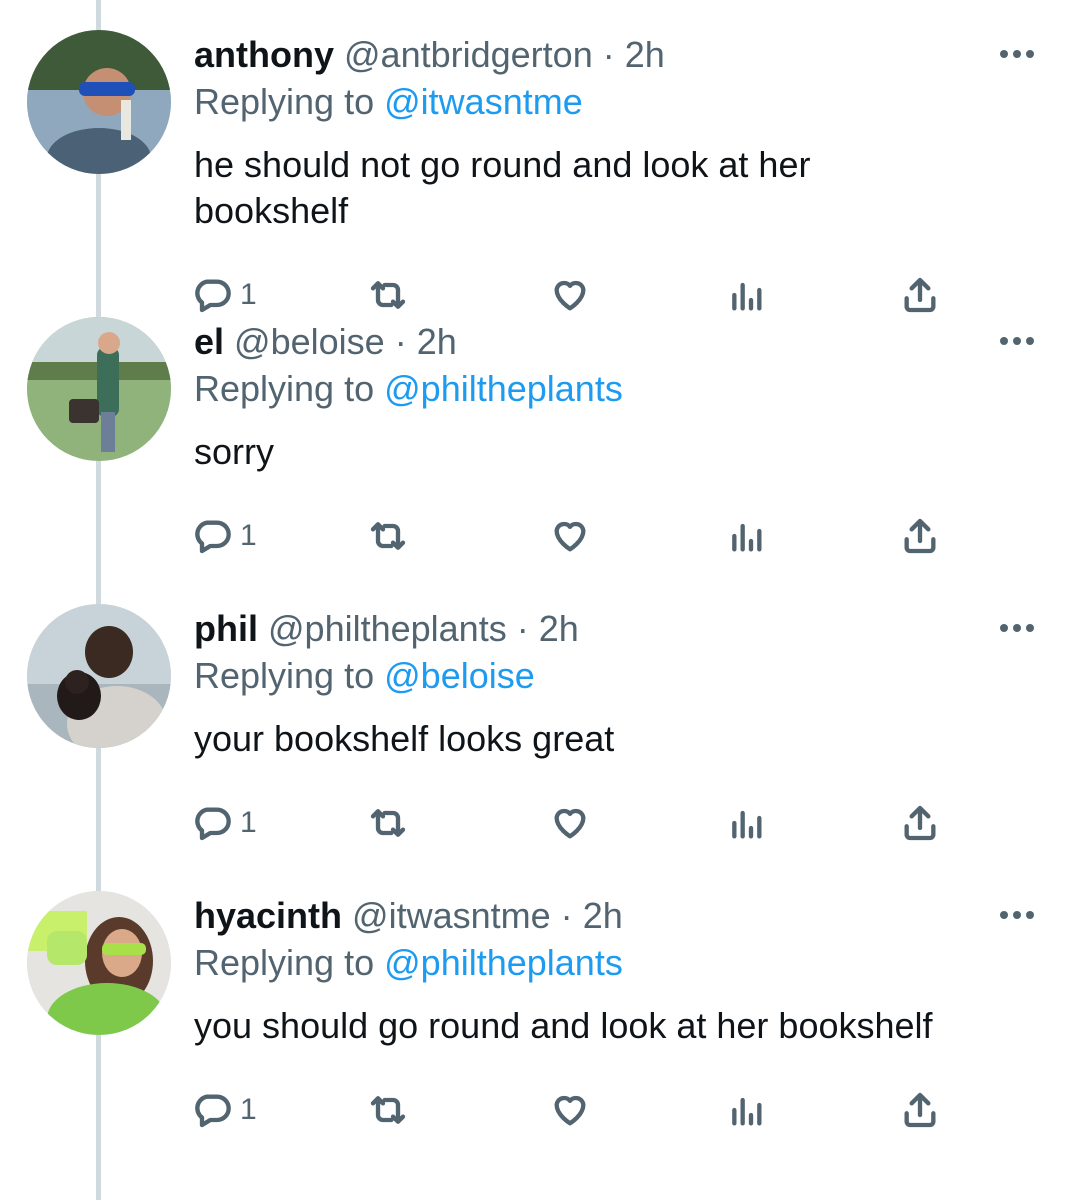 This screenshot has width=1075, height=1200. What do you see at coordinates (468, 54) in the screenshot?
I see `user-handle: @antbridgerton` at bounding box center [468, 54].